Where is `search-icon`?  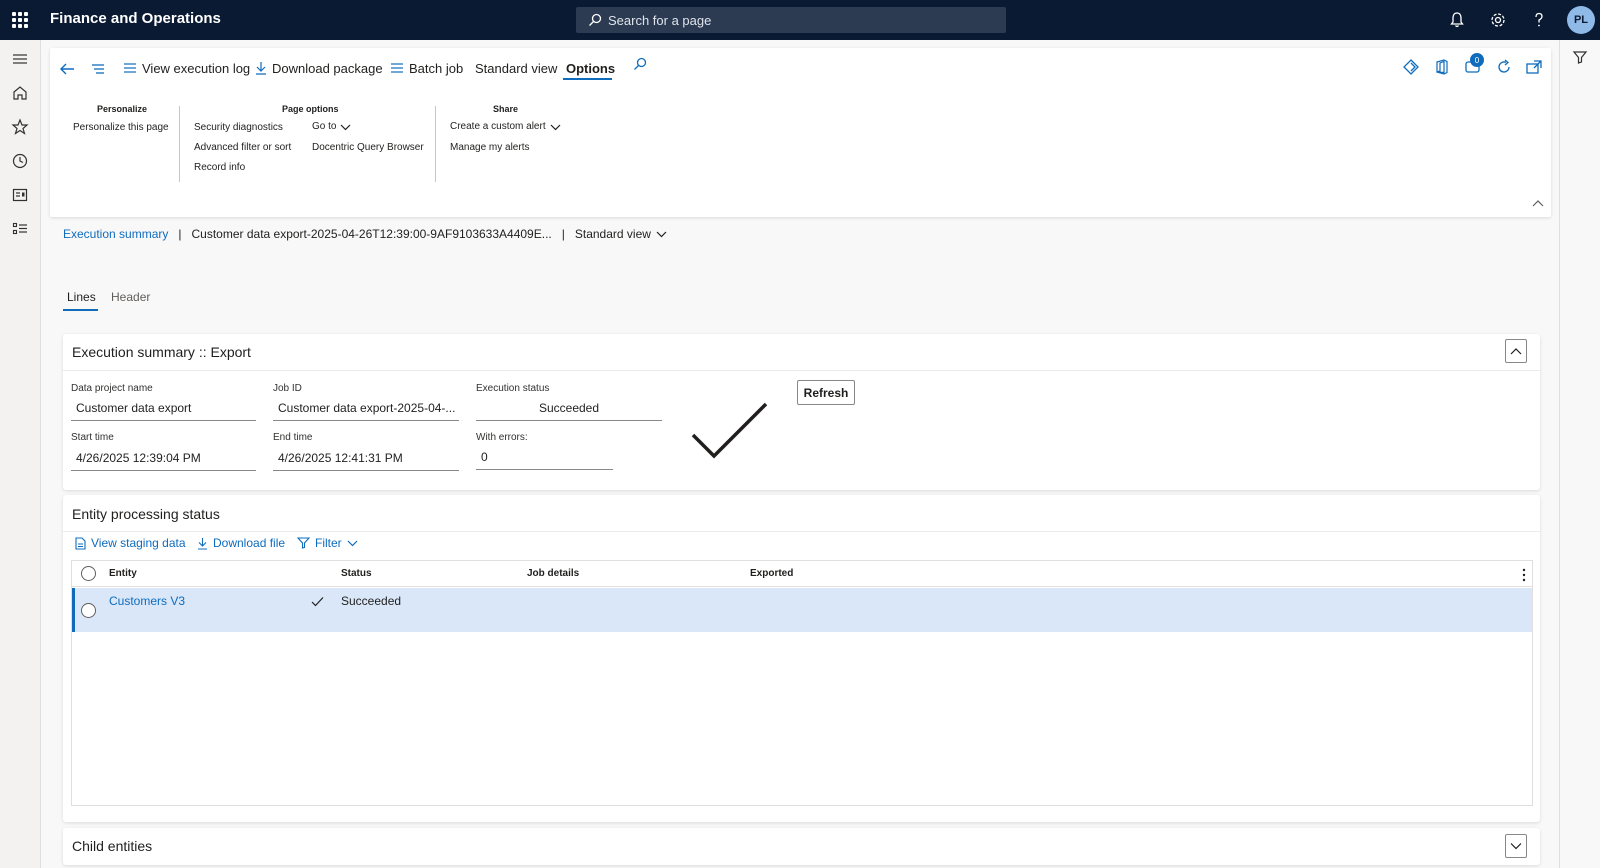 search-icon is located at coordinates (595, 19).